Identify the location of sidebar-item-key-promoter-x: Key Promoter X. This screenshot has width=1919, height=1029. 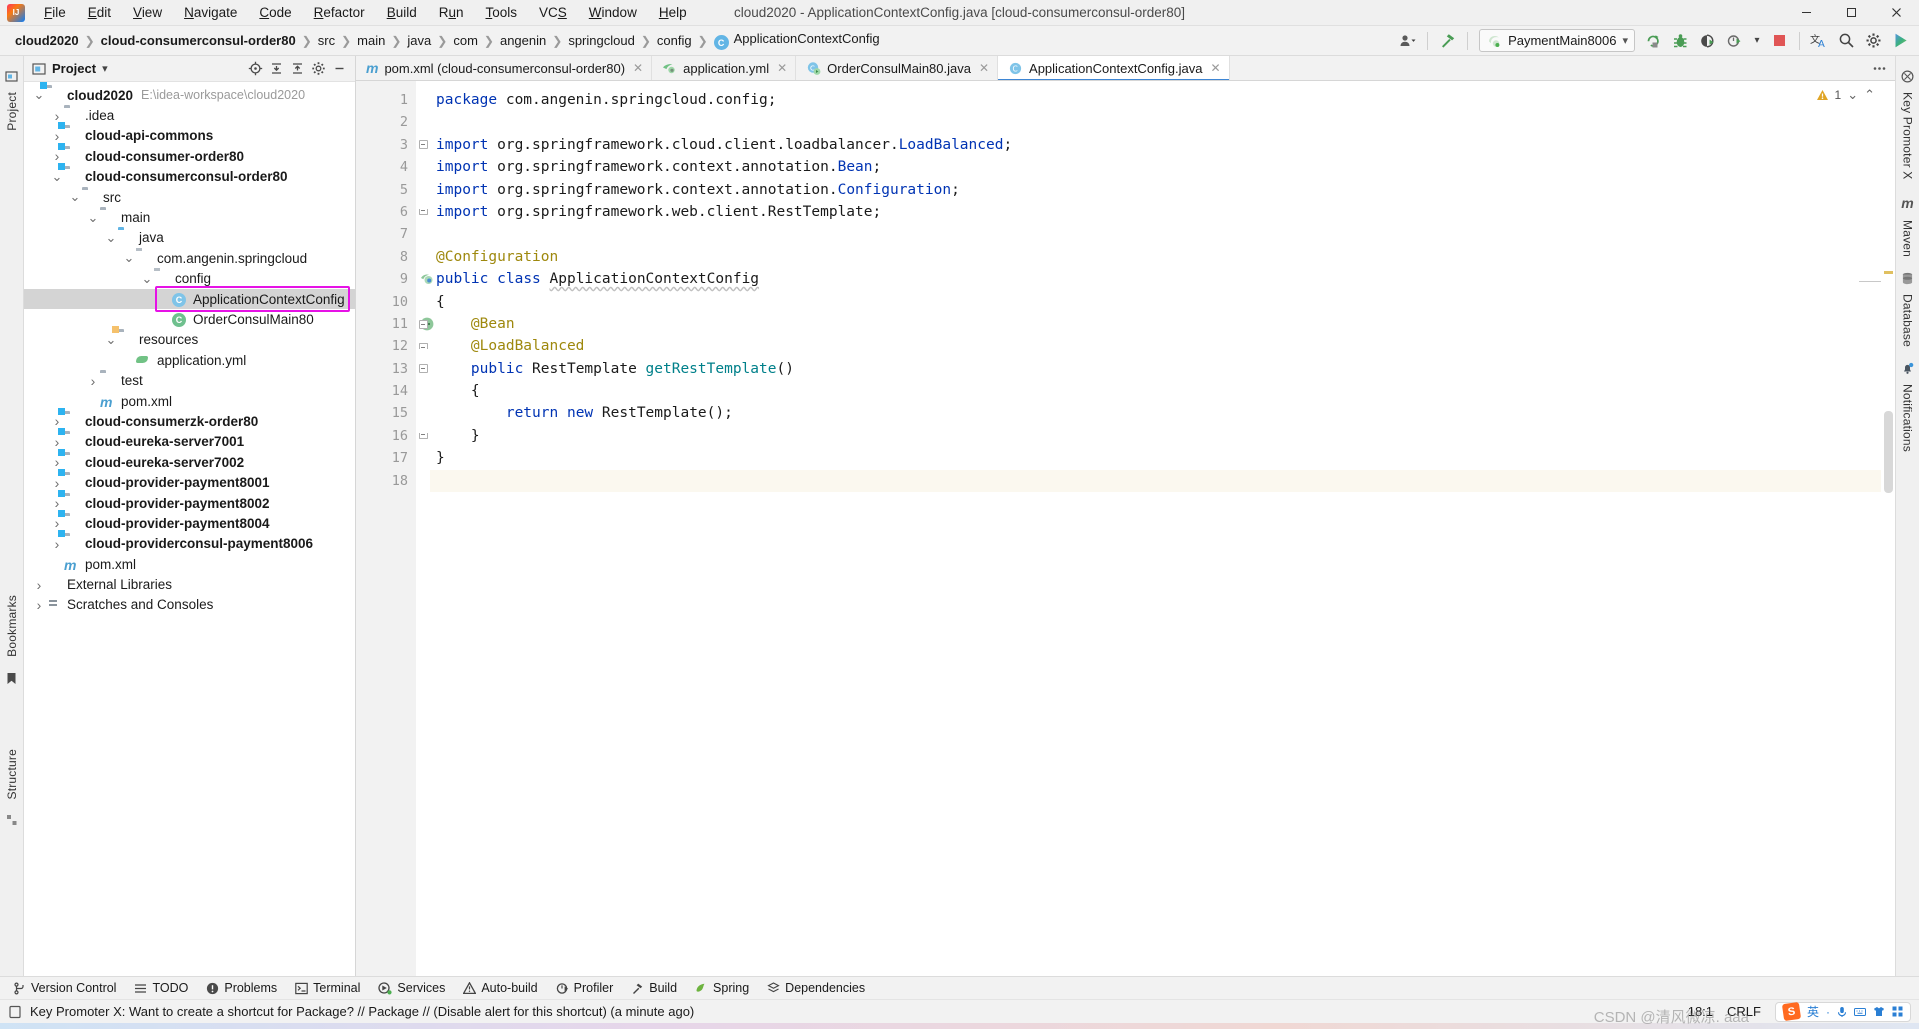
(1908, 136).